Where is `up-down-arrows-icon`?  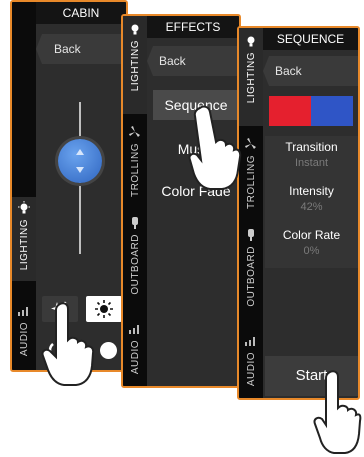
up-down-arrows-icon is located at coordinates (80, 161).